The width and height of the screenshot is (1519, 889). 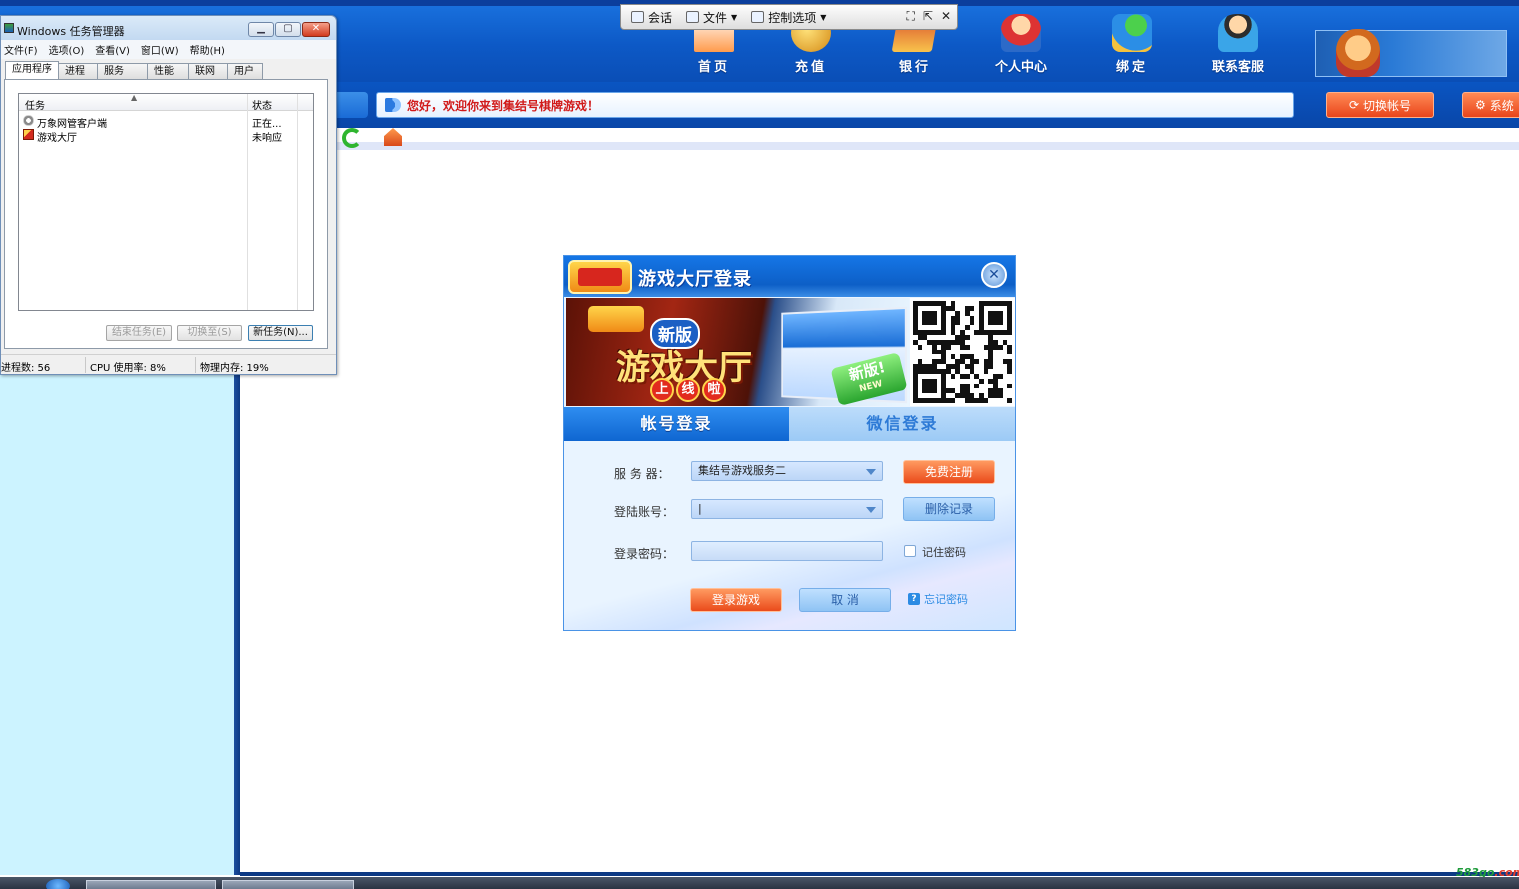 I want to click on task-name: 游戏大厅, so click(x=57, y=138).